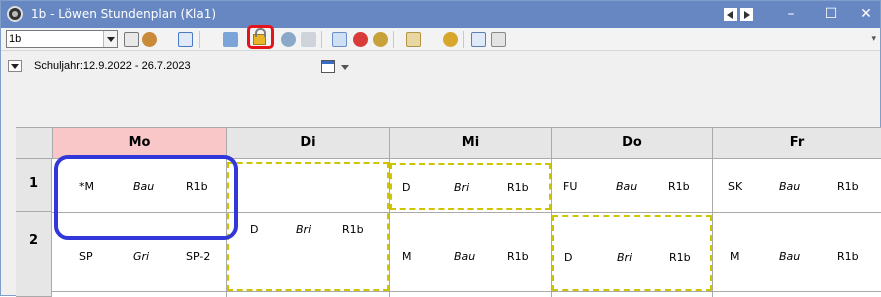 The width and height of the screenshot is (881, 297). I want to click on gear-icon, so click(450, 39).